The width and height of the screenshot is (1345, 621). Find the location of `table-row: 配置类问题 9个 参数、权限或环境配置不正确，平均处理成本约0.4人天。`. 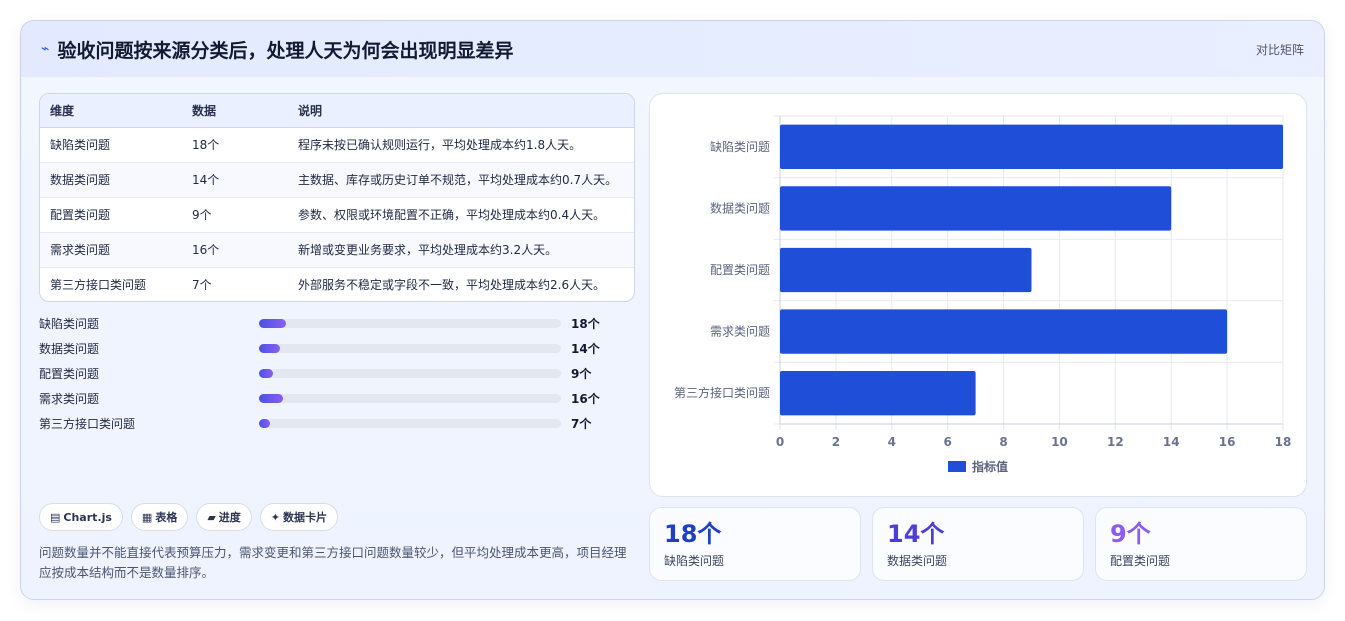

table-row: 配置类问题 9个 参数、权限或环境配置不正确，平均处理成本约0.4人天。 is located at coordinates (337, 215).